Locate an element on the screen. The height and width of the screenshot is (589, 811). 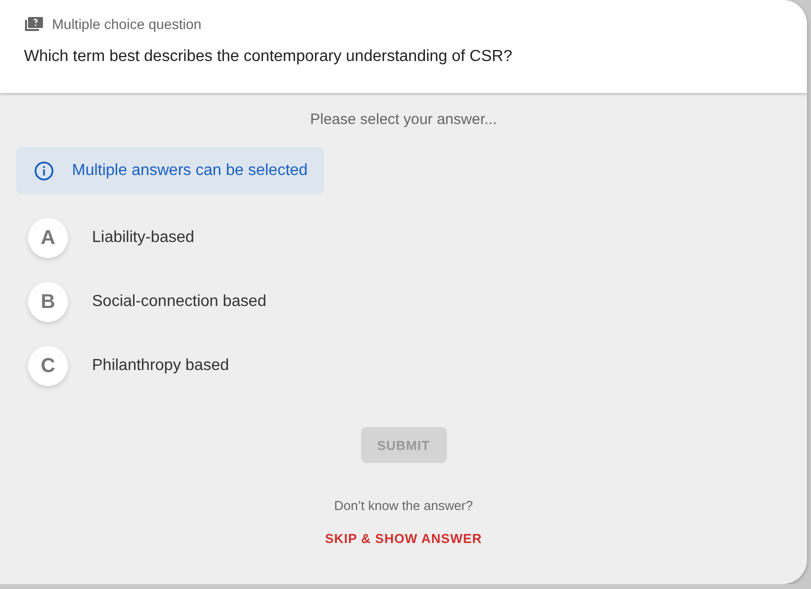
option-letter: B is located at coordinates (48, 302).